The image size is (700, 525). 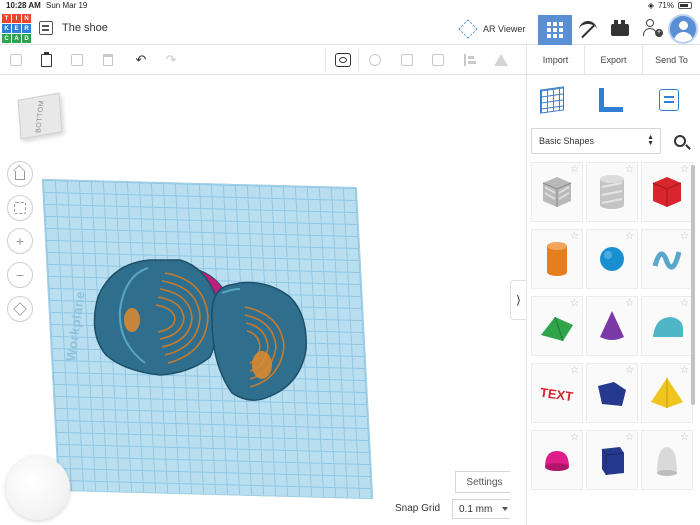 What do you see at coordinates (671, 59) in the screenshot?
I see `send-to-button: Send To` at bounding box center [671, 59].